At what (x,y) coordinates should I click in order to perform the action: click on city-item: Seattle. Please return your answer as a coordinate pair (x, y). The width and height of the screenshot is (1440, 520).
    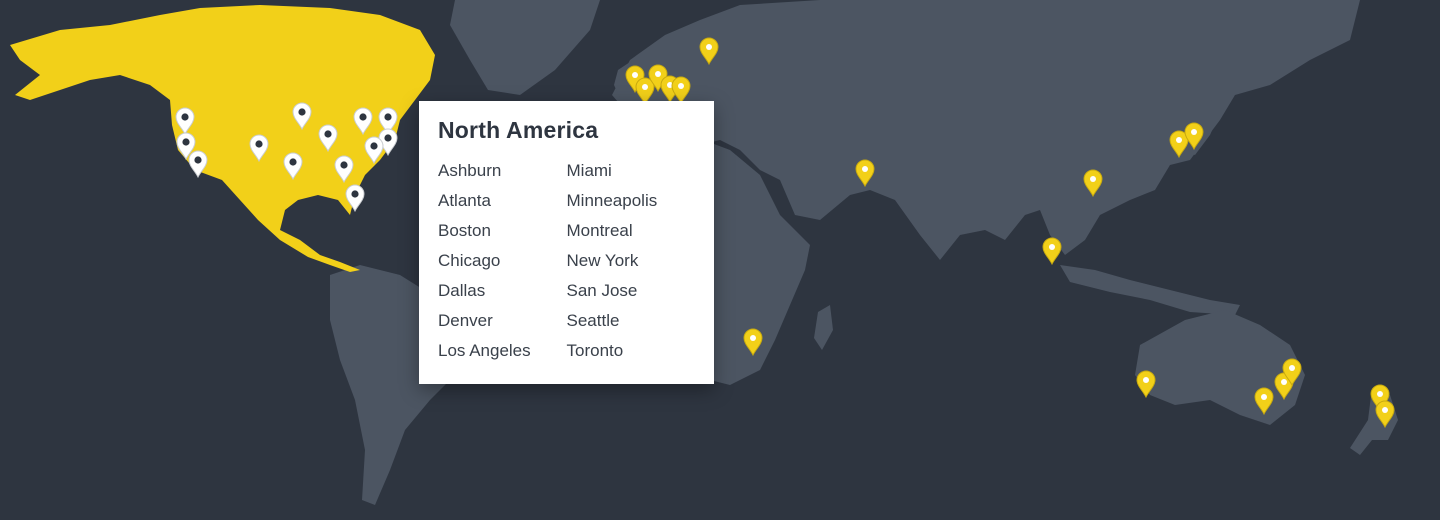
    Looking at the image, I should click on (593, 320).